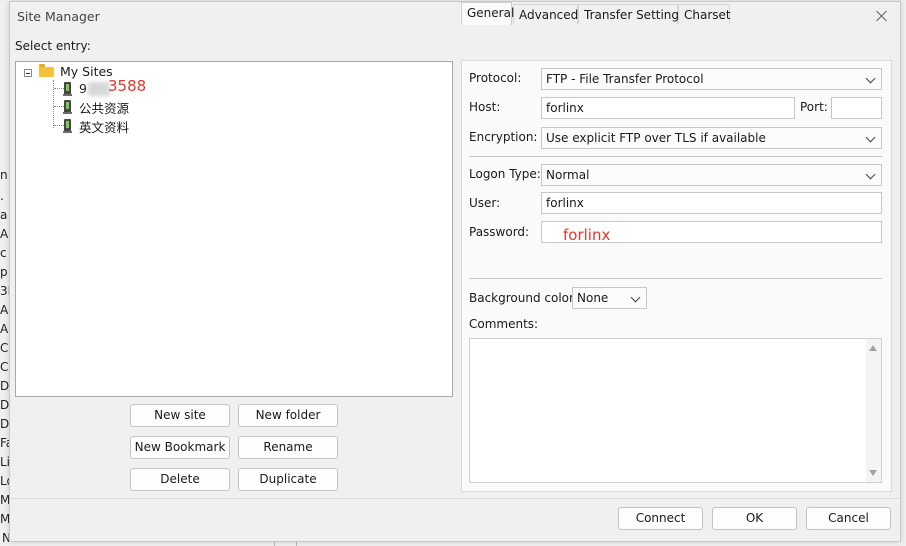 This screenshot has width=906, height=546. What do you see at coordinates (180, 479) in the screenshot?
I see `delete-button: Delete` at bounding box center [180, 479].